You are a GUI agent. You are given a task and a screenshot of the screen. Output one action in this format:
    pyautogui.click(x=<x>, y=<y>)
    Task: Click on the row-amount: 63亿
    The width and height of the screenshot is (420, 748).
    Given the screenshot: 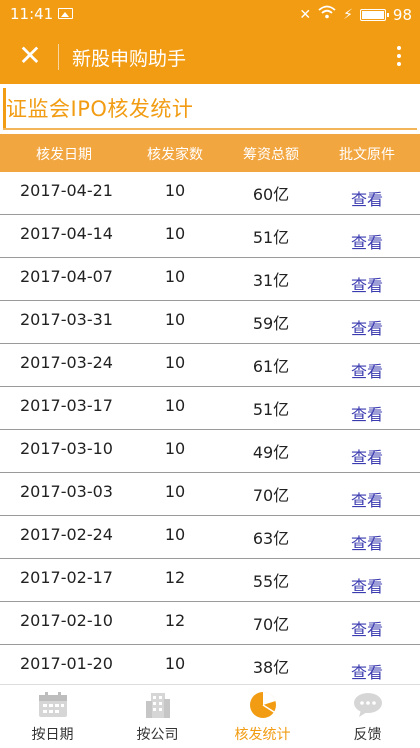 What is the action you would take?
    pyautogui.click(x=271, y=538)
    